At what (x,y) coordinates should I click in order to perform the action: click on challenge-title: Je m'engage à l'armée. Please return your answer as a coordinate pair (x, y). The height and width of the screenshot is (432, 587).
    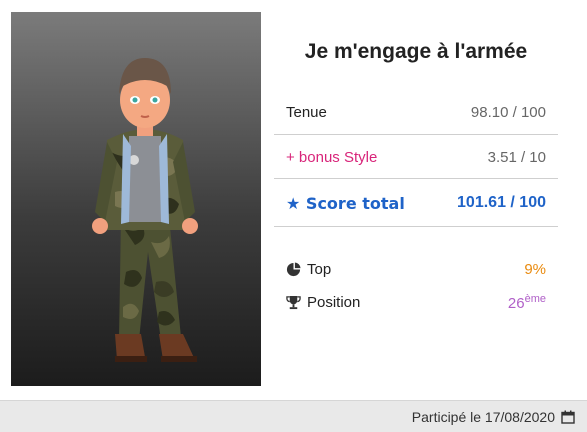
    Looking at the image, I should click on (416, 51).